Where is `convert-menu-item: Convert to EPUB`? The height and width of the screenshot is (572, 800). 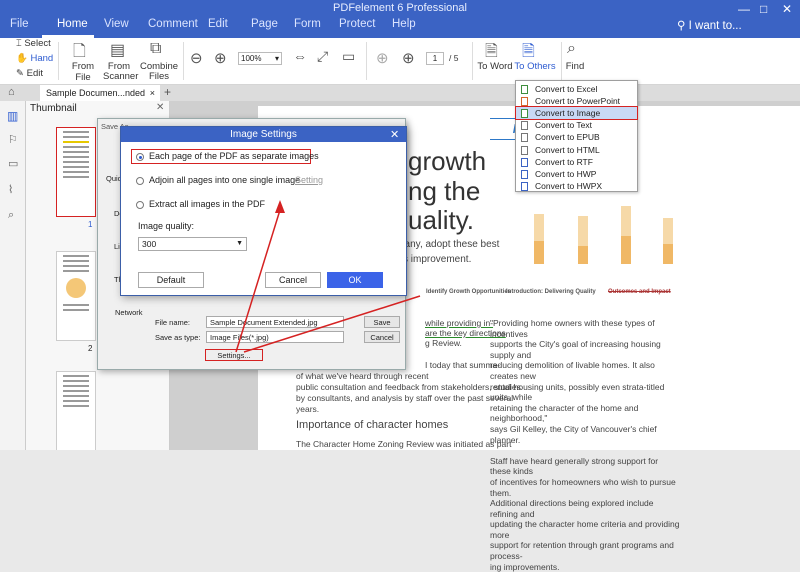
convert-menu-item: Convert to EPUB is located at coordinates (576, 137).